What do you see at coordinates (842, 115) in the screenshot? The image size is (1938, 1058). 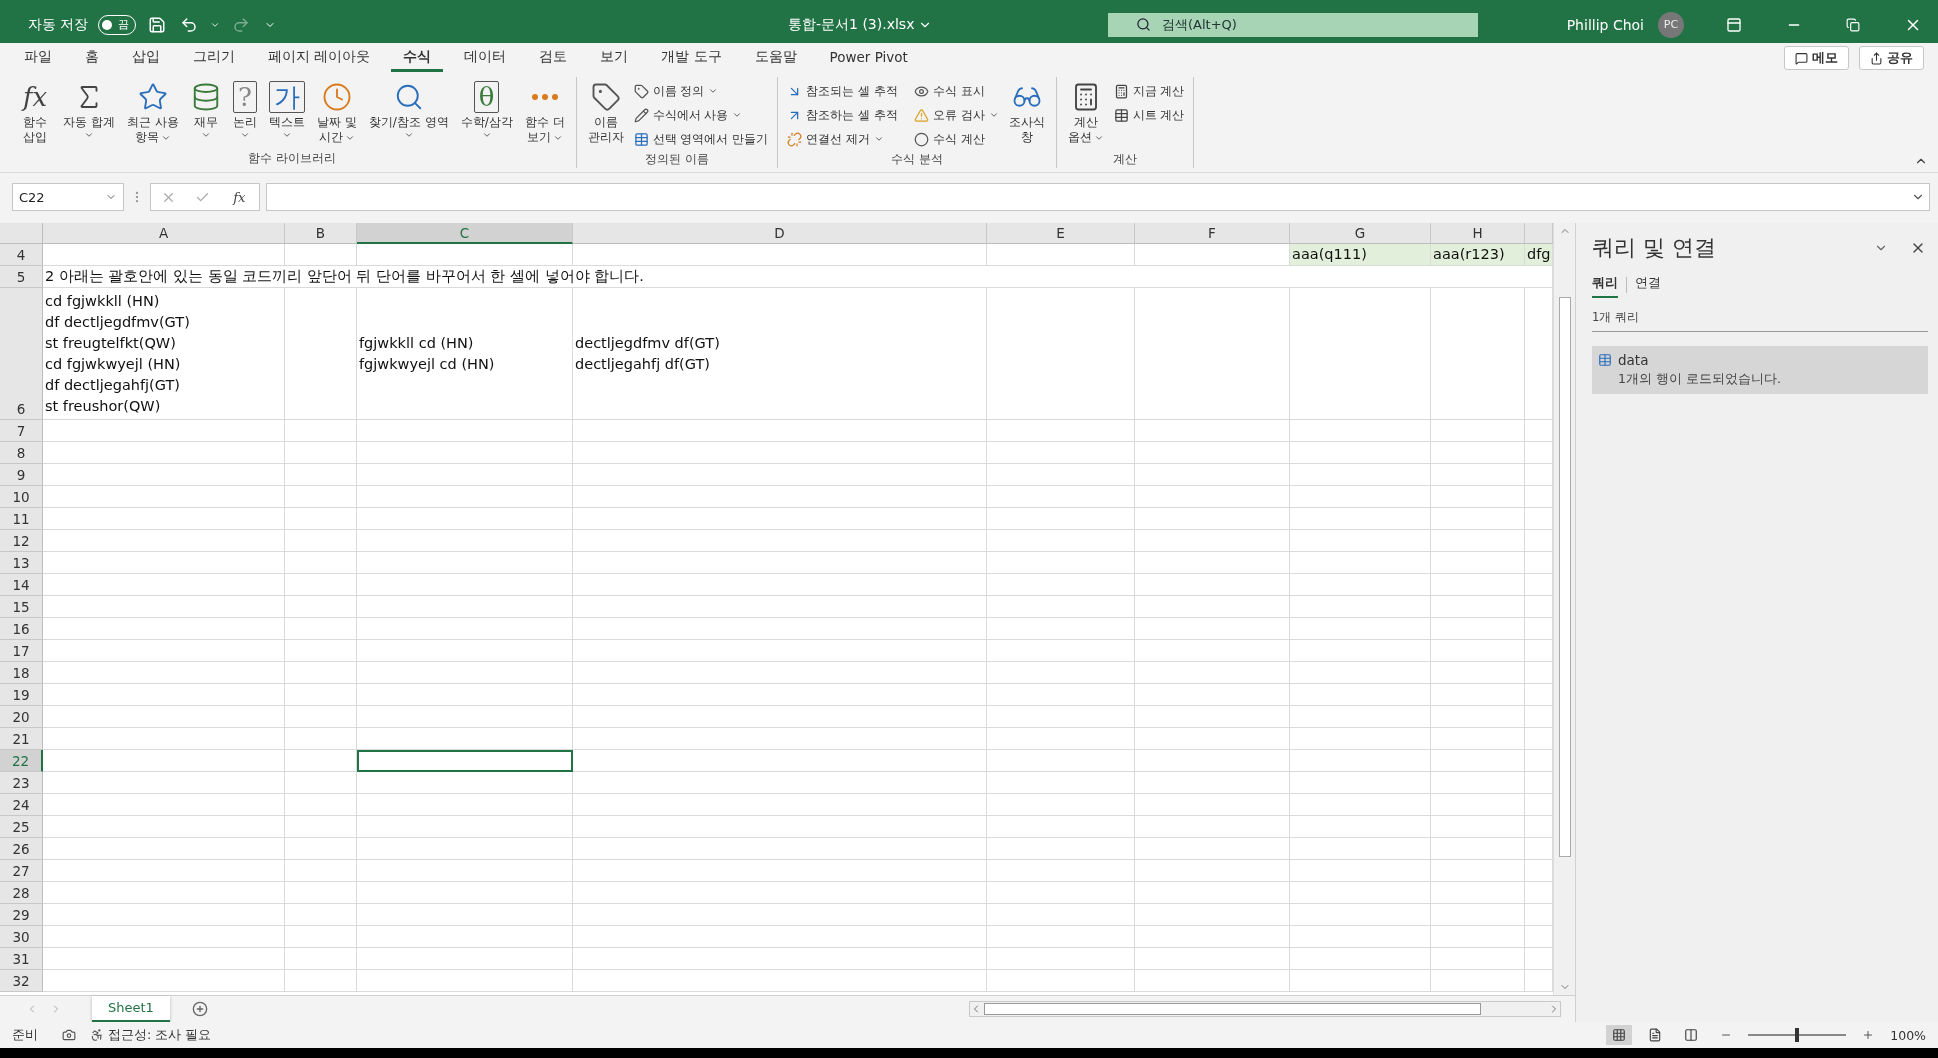 I see `ribbon-button: 참조하는 셀 추적` at bounding box center [842, 115].